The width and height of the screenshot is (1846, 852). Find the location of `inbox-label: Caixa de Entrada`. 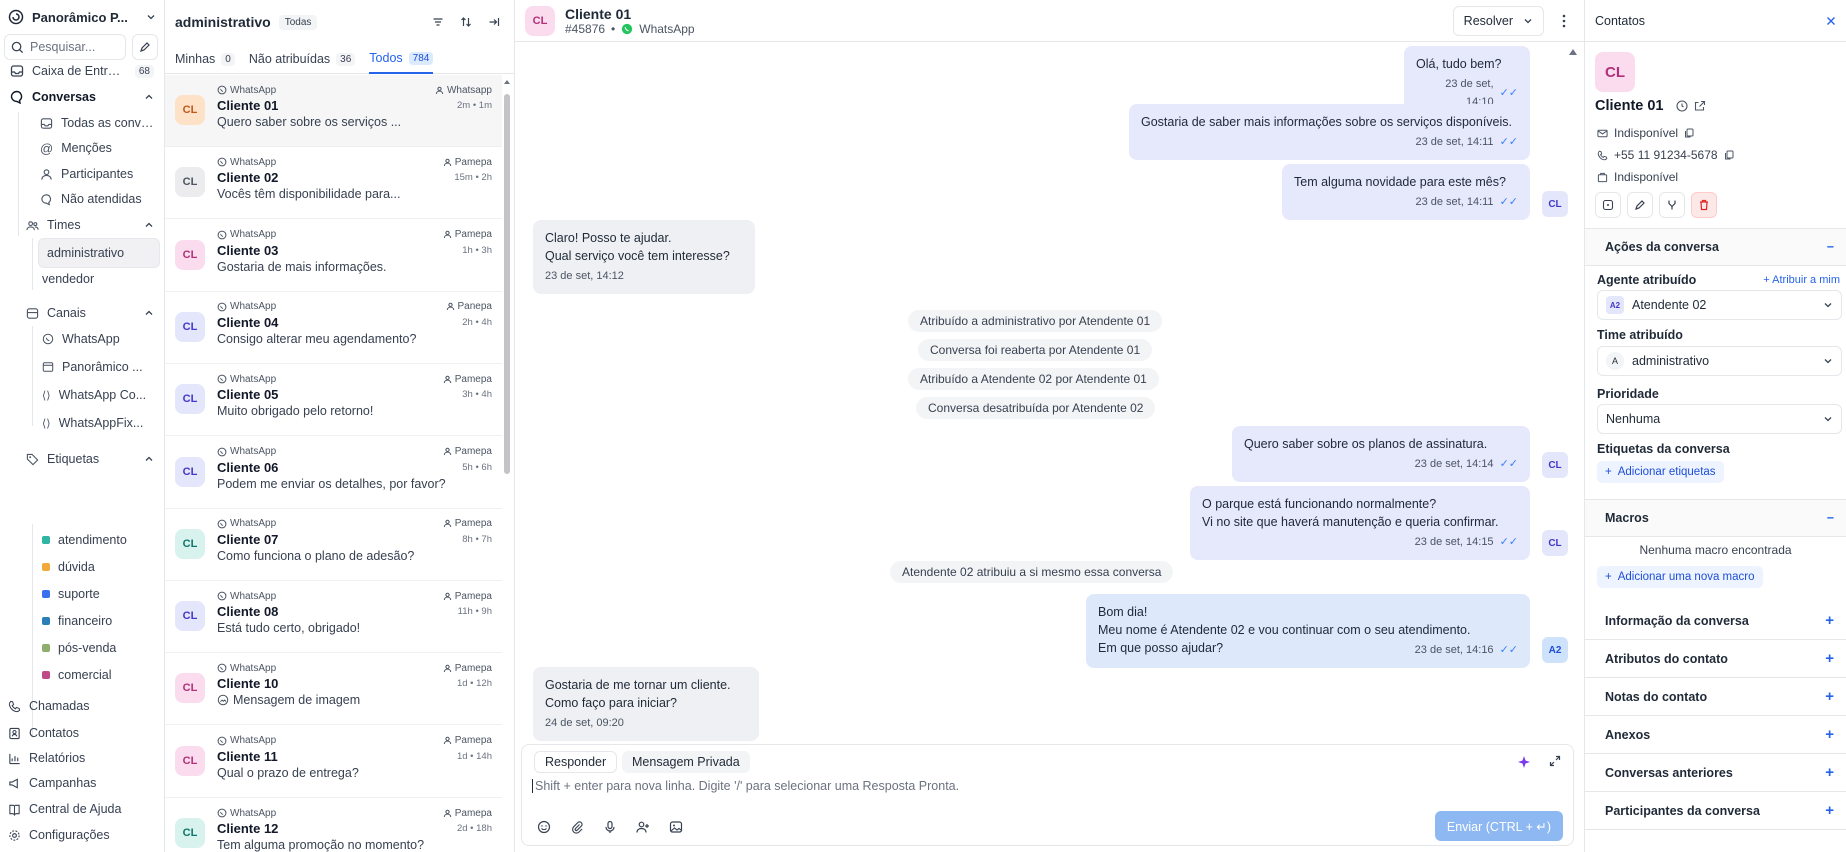

inbox-label: Caixa de Entrada is located at coordinates (79, 71).